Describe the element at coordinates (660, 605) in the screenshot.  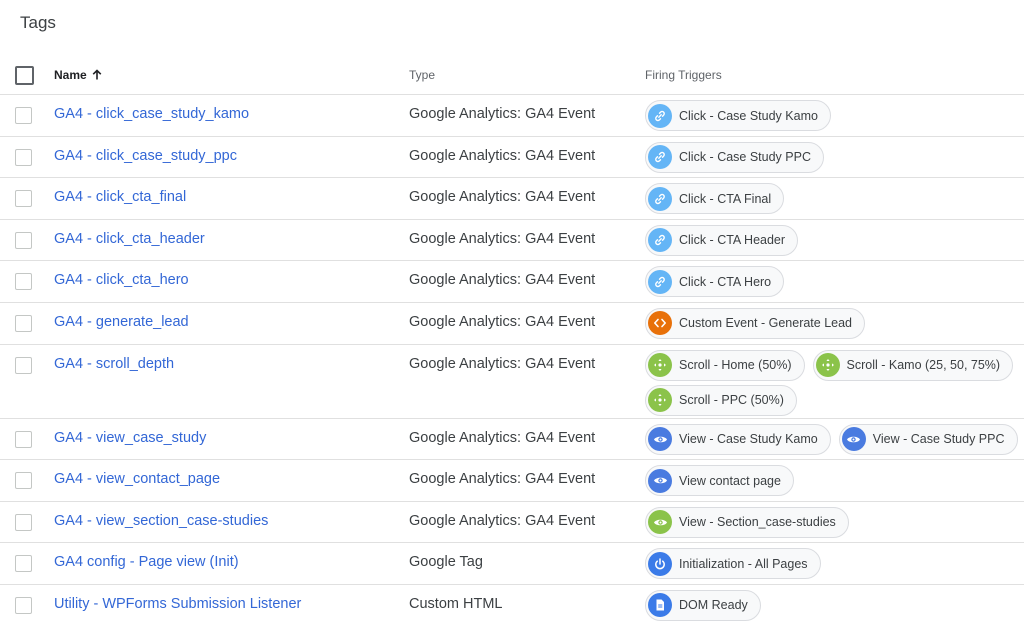
I see `document-icon` at that location.